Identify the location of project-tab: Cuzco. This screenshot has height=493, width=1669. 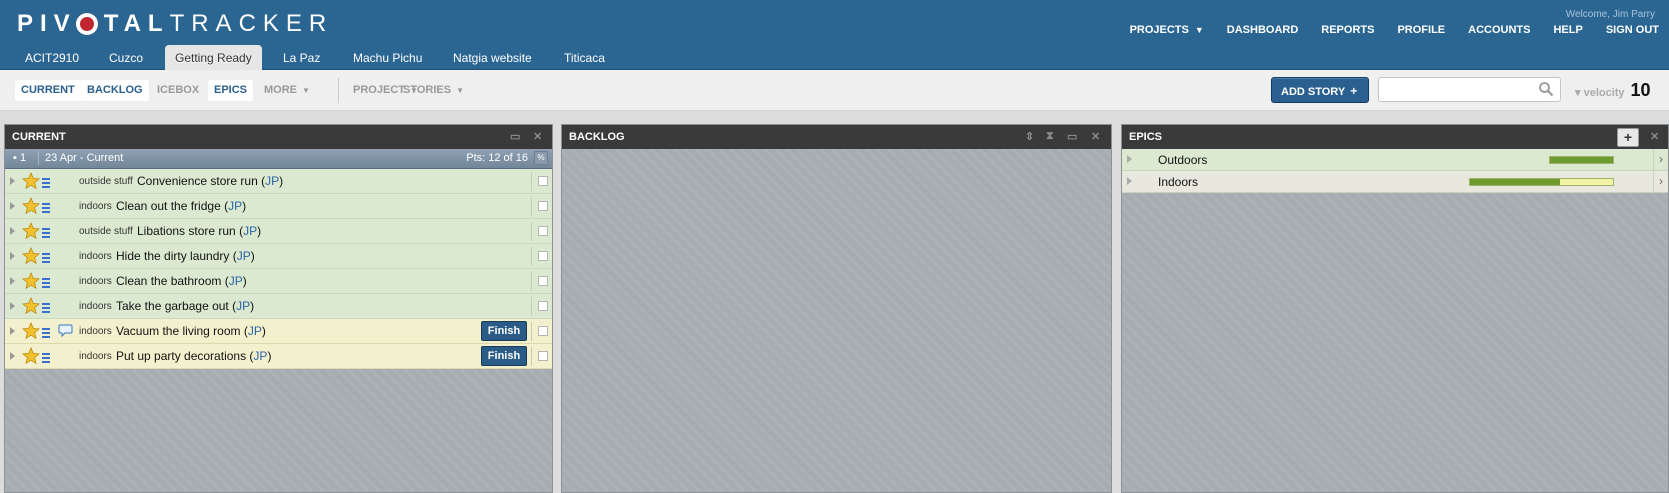
(126, 57).